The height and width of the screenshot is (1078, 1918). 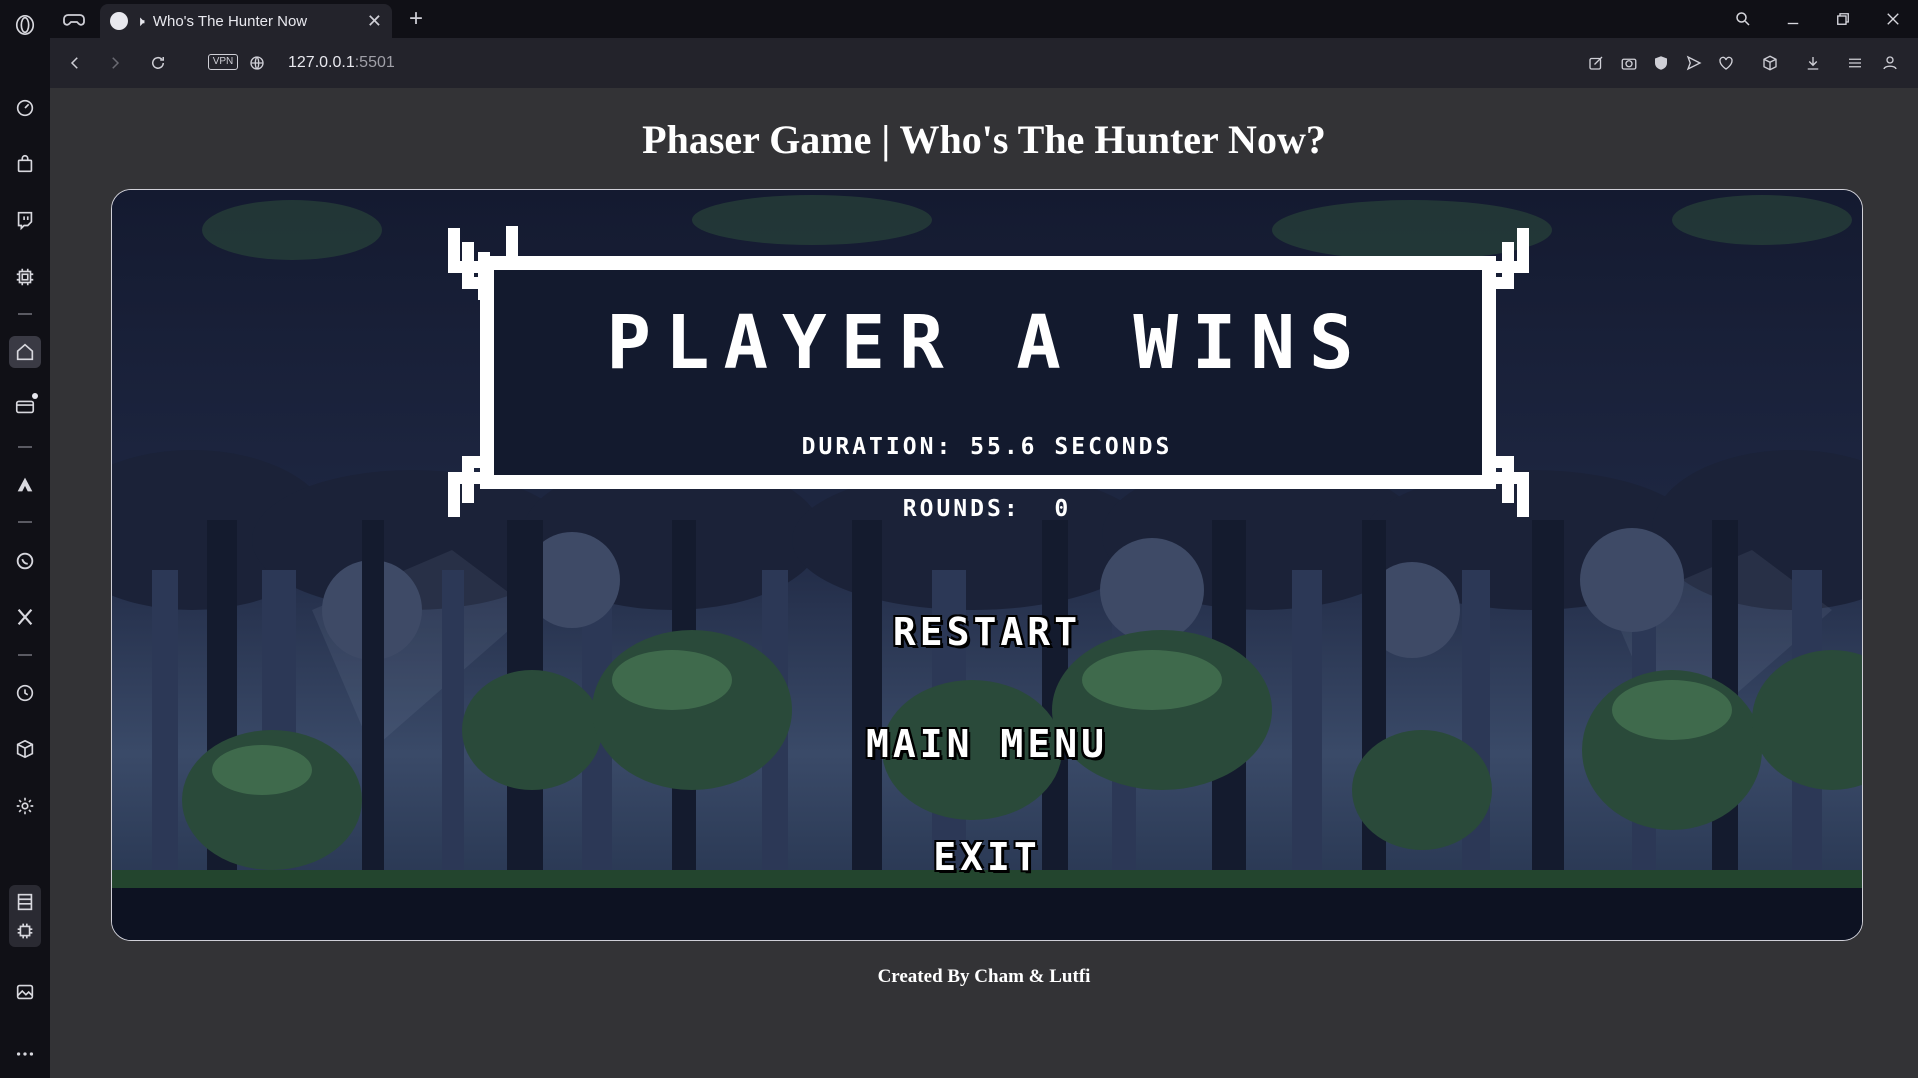 I want to click on page-title: Phaser Game | Who's The Hunter Now?, so click(x=984, y=139).